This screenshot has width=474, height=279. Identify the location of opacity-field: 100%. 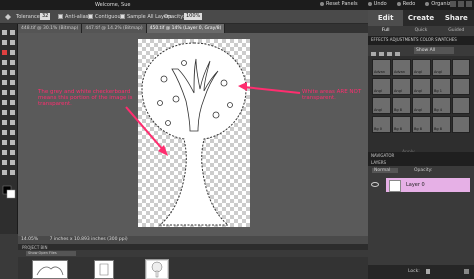
(193, 16).